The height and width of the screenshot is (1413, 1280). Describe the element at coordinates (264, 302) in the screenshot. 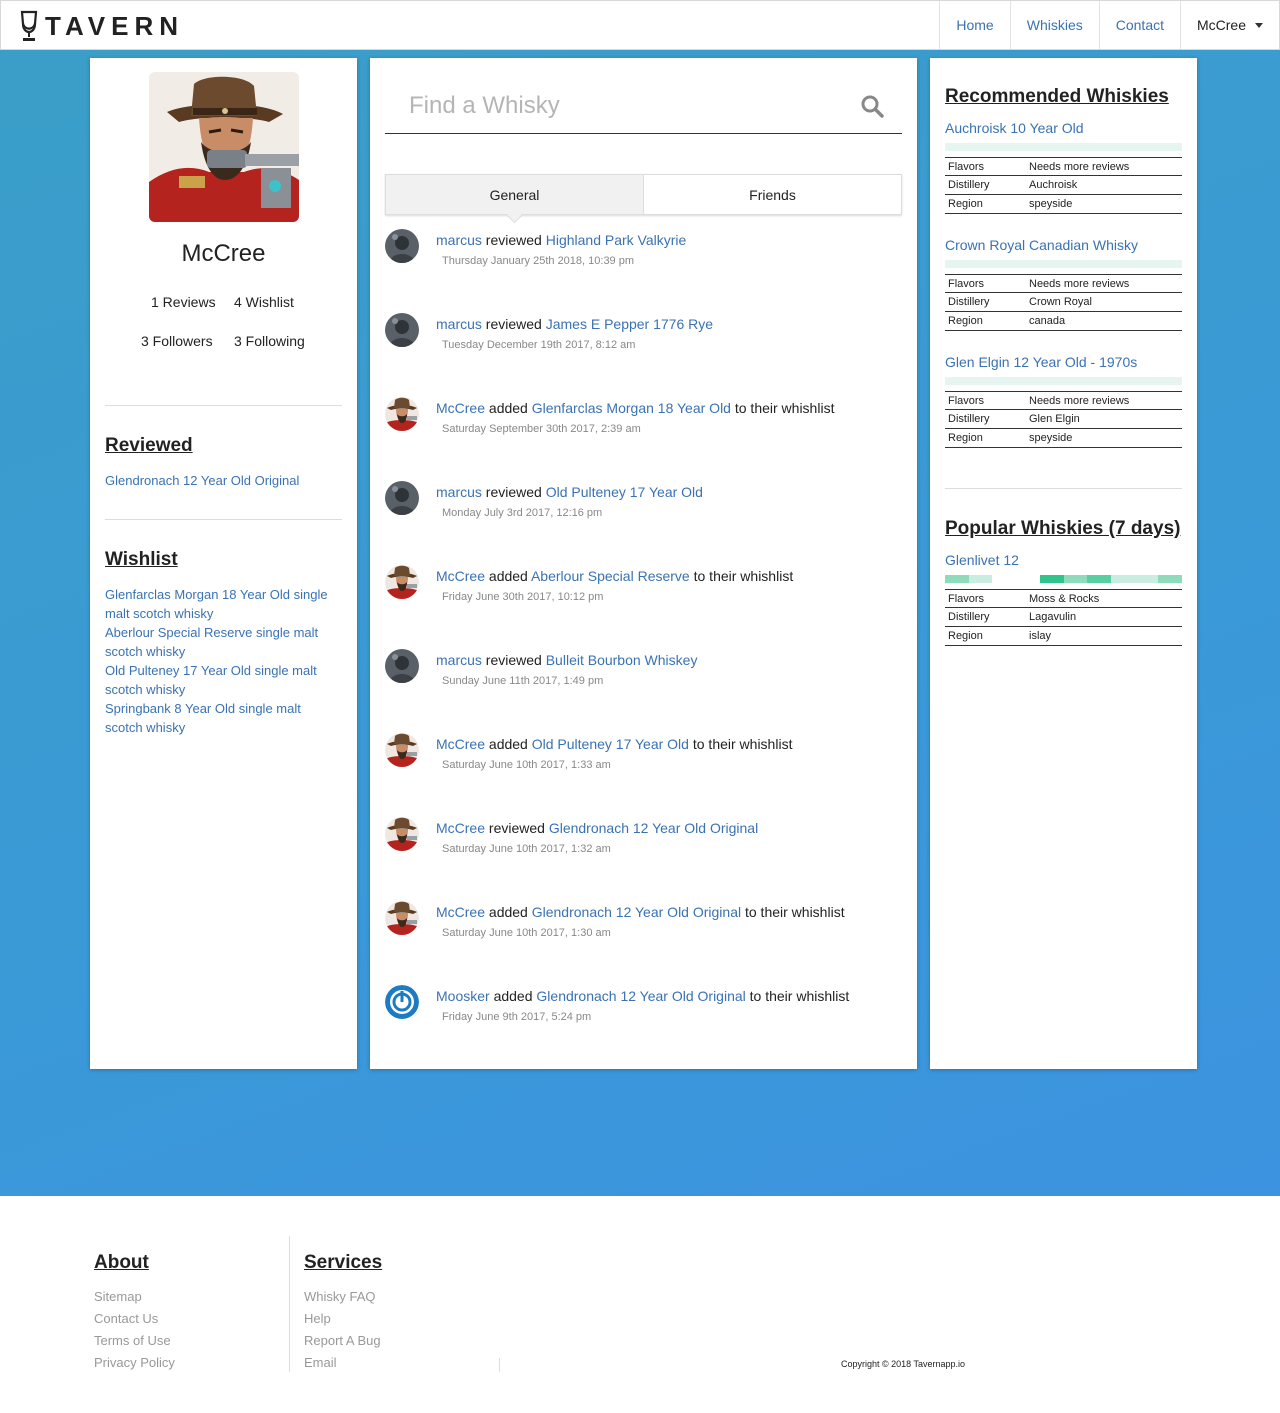

I see `wishlist-count: 4 Wishlist` at that location.